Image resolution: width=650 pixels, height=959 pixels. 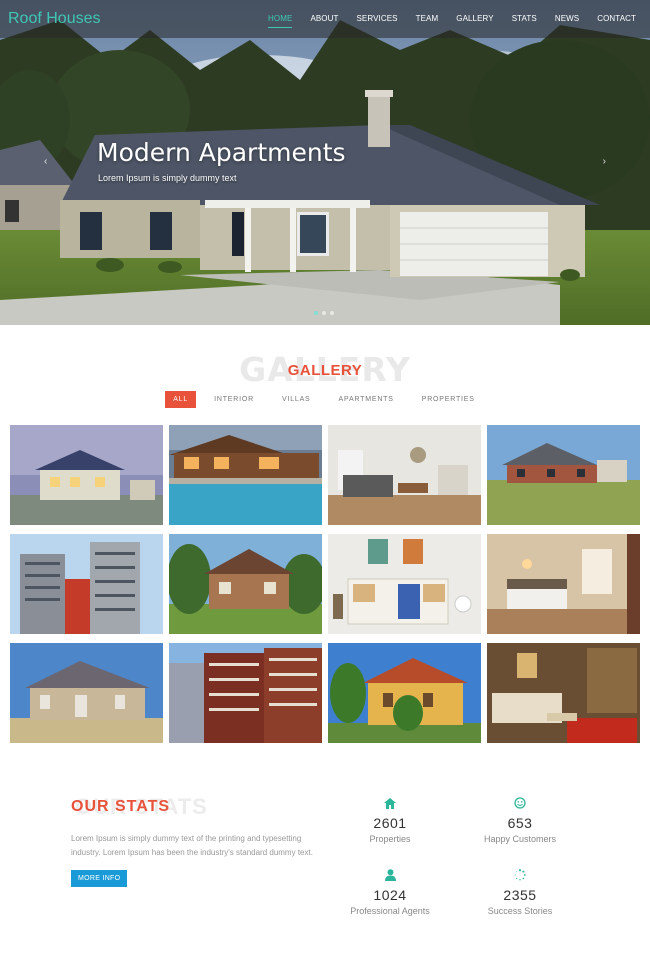 I want to click on filter-interior: INTERIOR, so click(x=234, y=399).